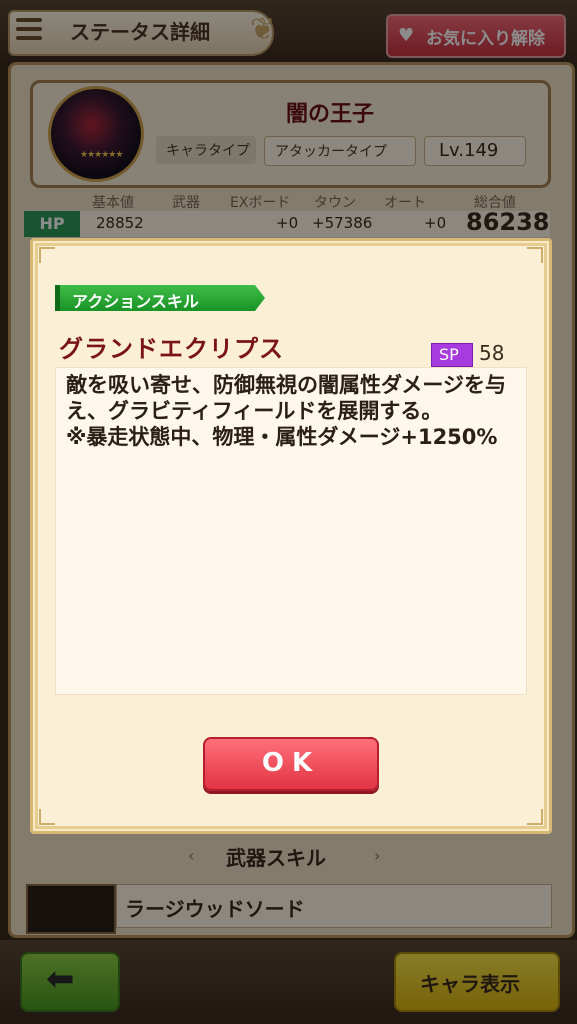 The height and width of the screenshot is (1024, 577). I want to click on page-title: ステータス詳細, so click(140, 32).